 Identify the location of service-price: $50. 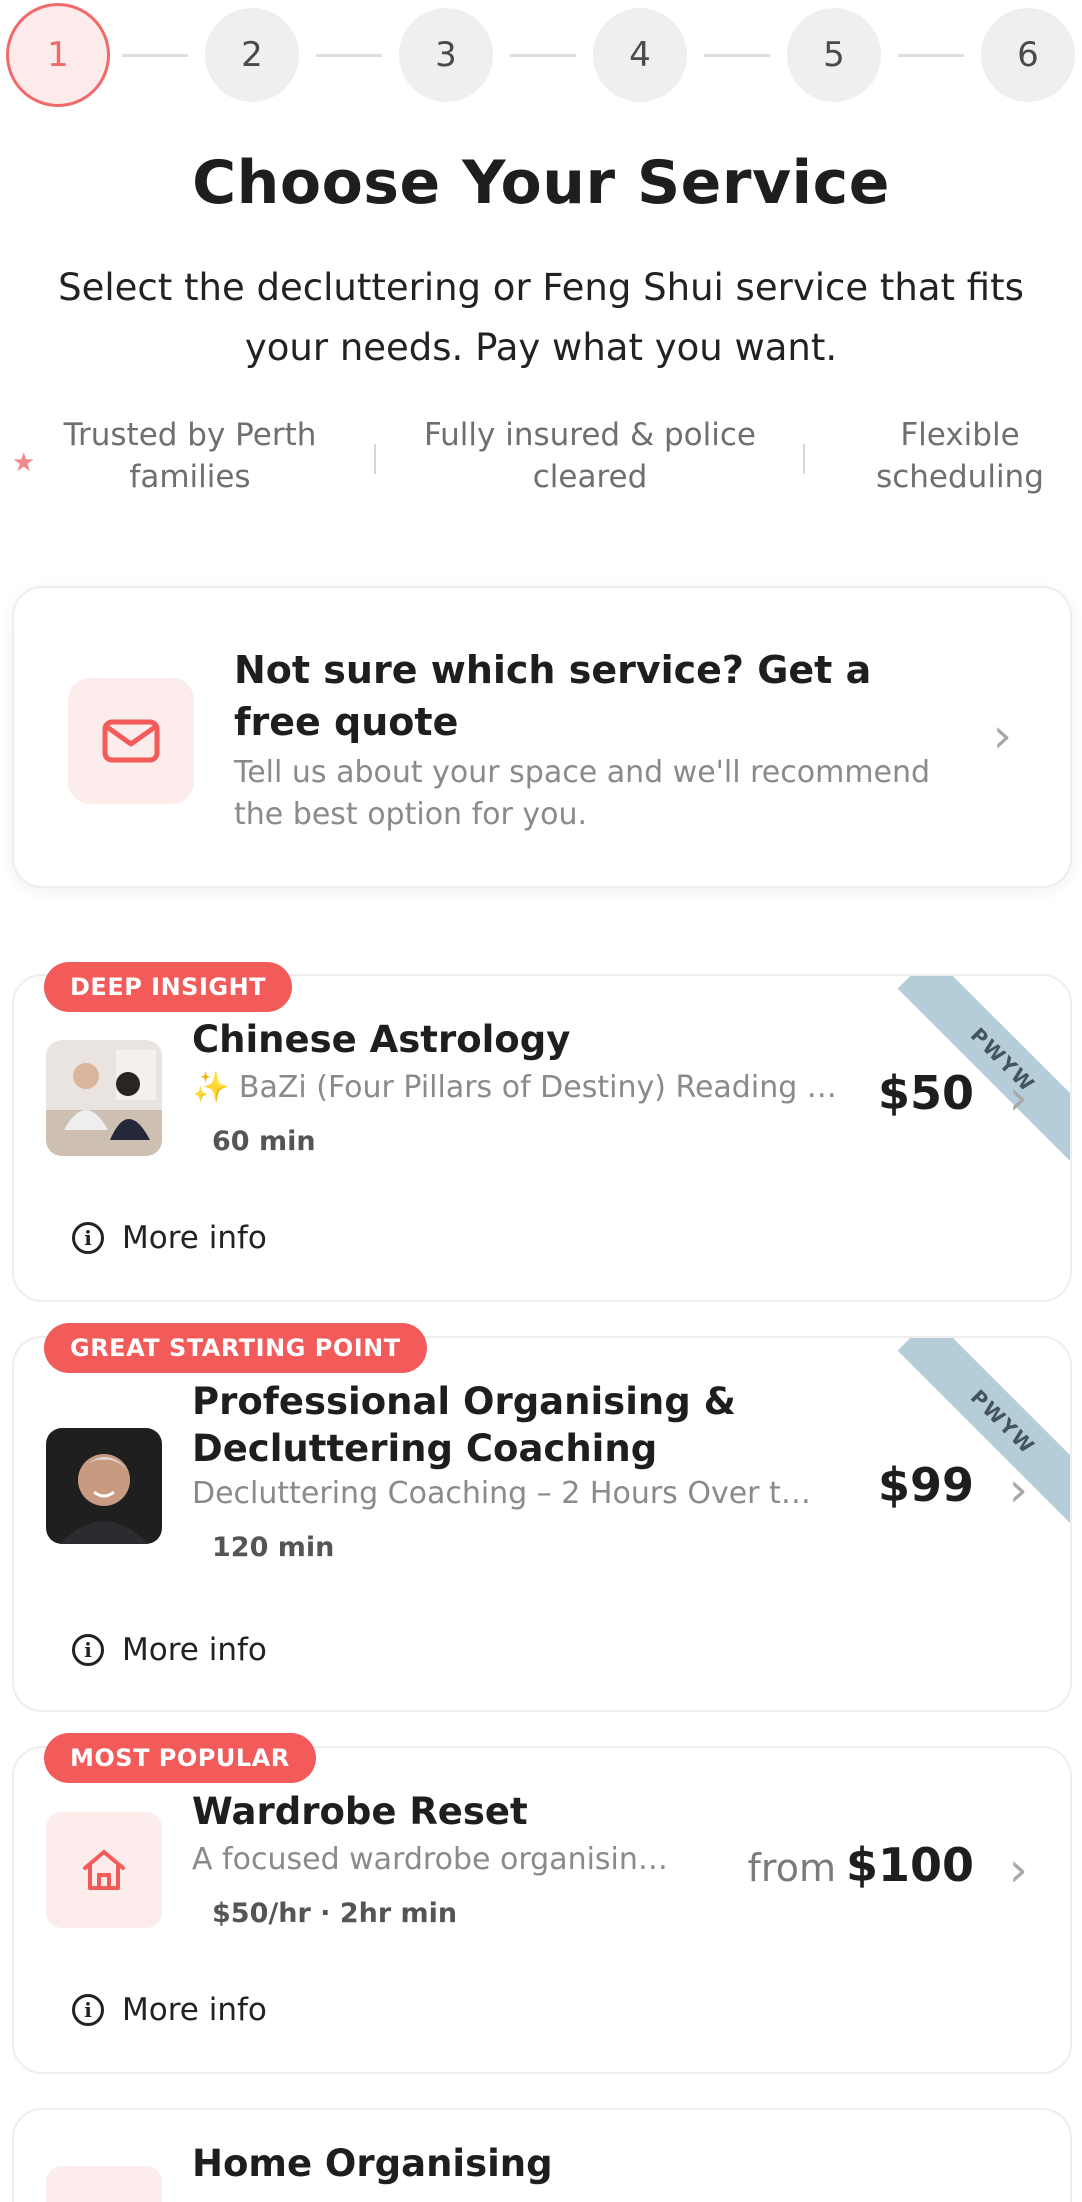
(926, 1093).